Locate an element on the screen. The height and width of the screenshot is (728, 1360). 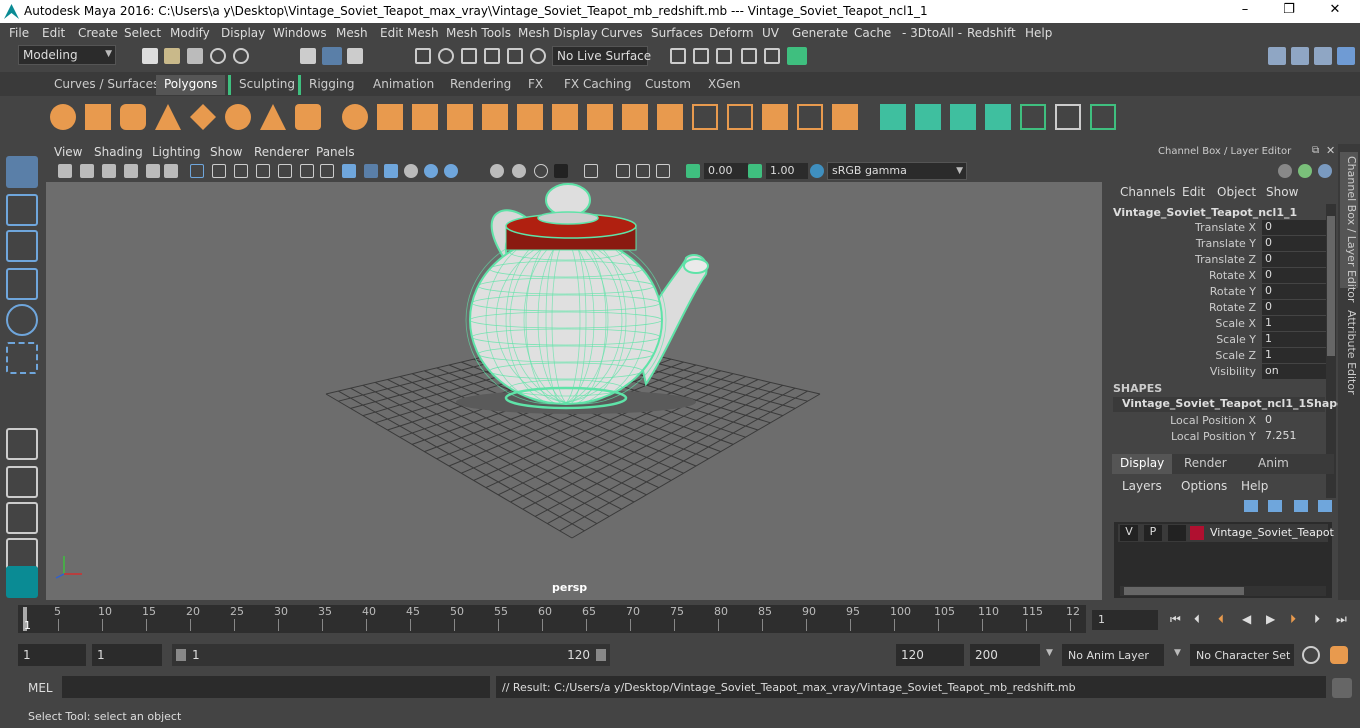
scale-tool-icon is located at coordinates (22, 358).